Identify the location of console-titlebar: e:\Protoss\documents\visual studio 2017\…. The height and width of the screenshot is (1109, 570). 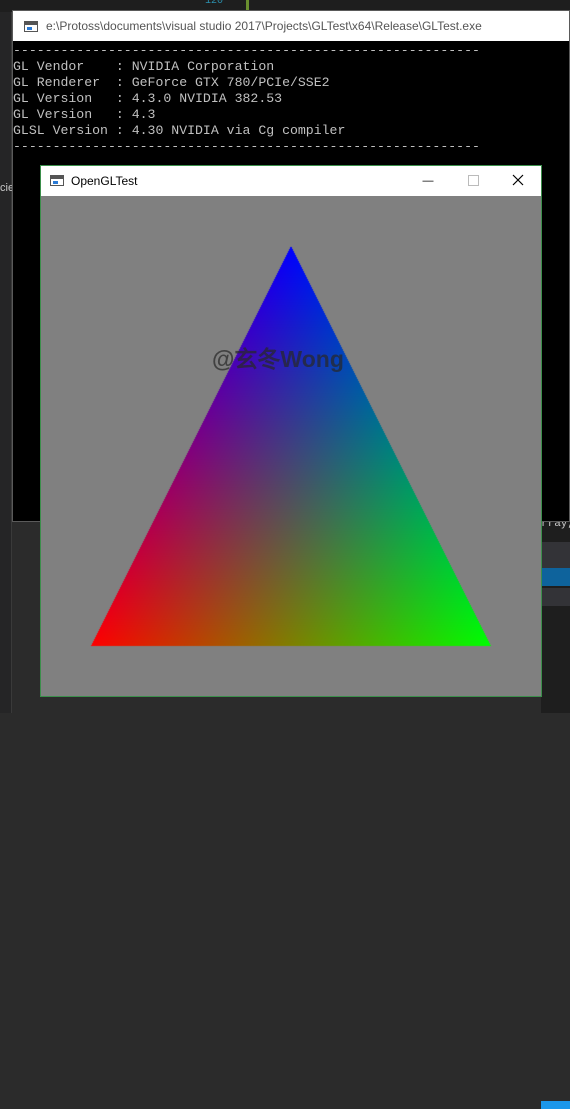
(291, 26).